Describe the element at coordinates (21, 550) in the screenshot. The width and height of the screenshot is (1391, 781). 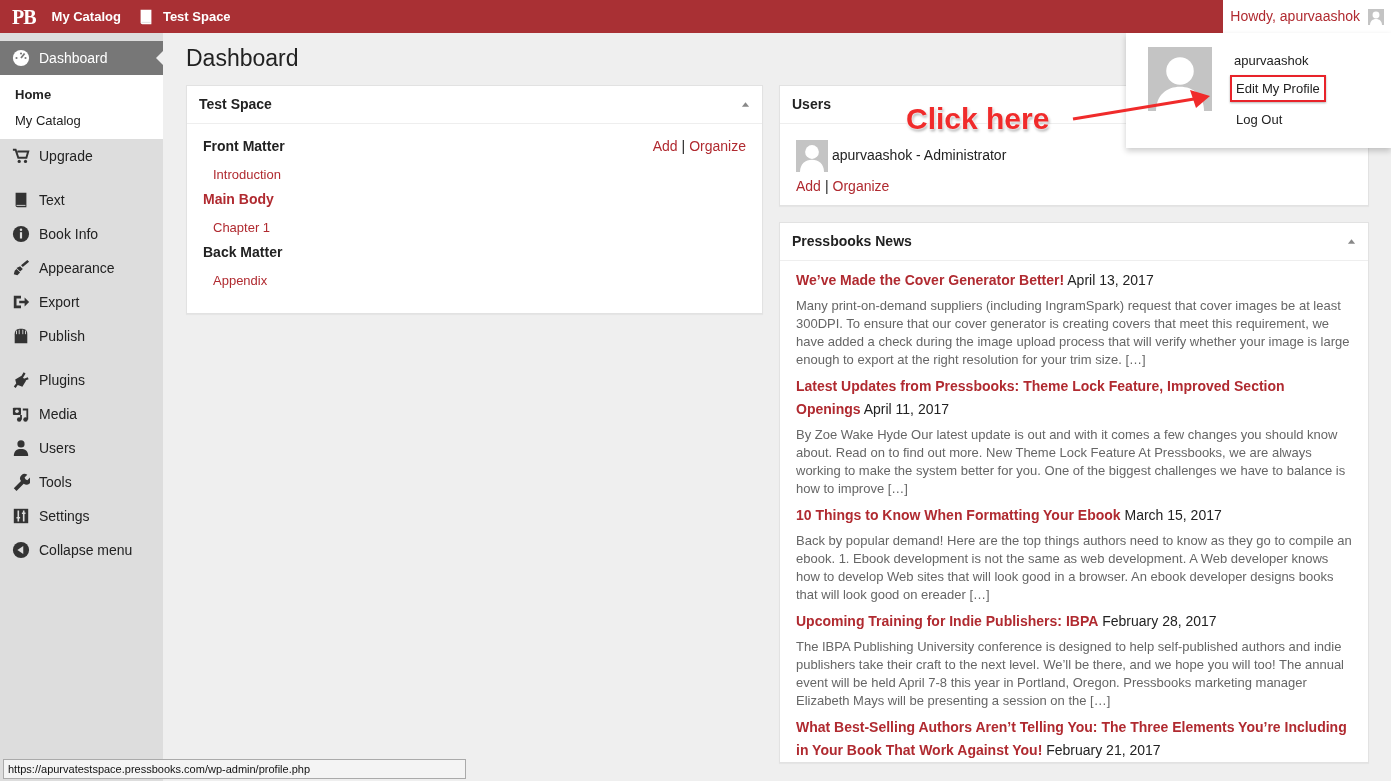
I see `collapse-icon` at that location.